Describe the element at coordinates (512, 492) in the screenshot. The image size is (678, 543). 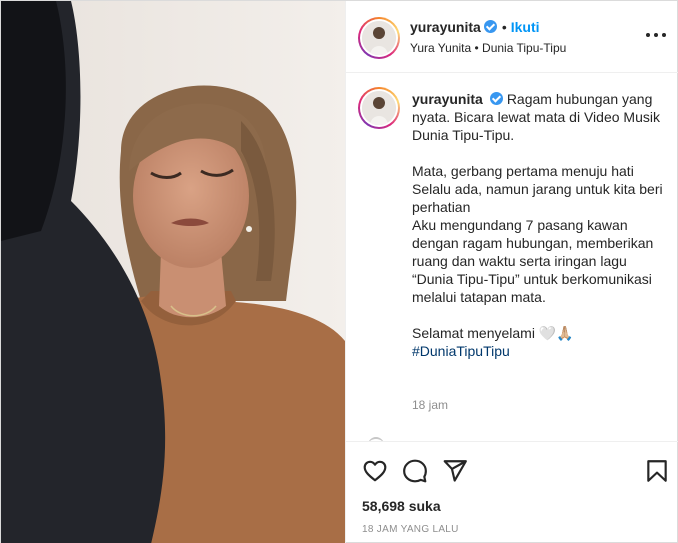
I see `post-actions: 58,698 suka 18 JAM YANG LALU` at that location.